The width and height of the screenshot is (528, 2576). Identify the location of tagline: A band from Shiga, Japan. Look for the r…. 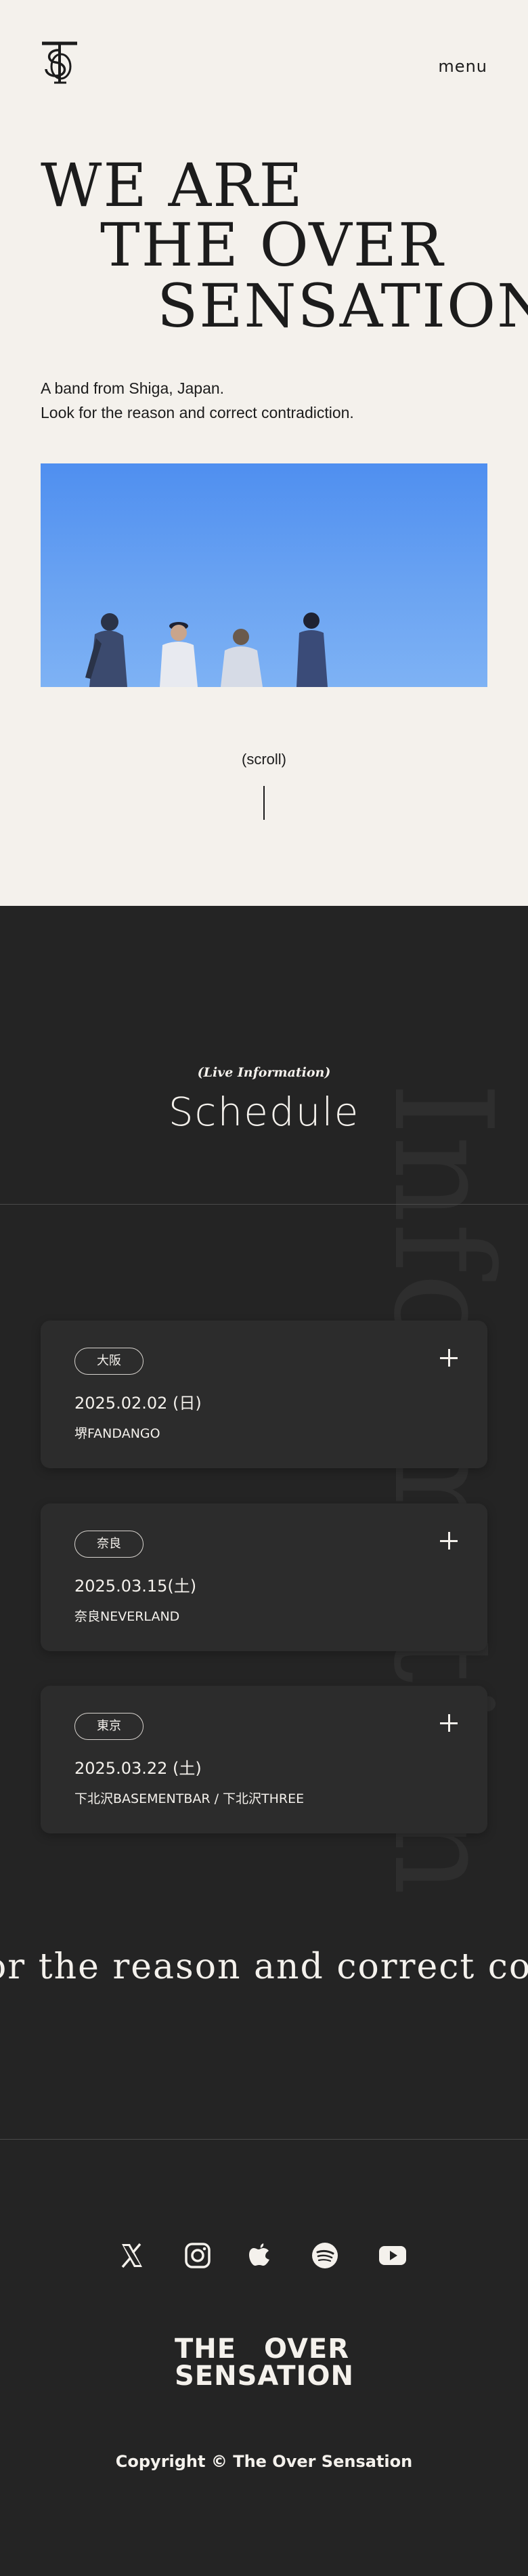
(197, 400).